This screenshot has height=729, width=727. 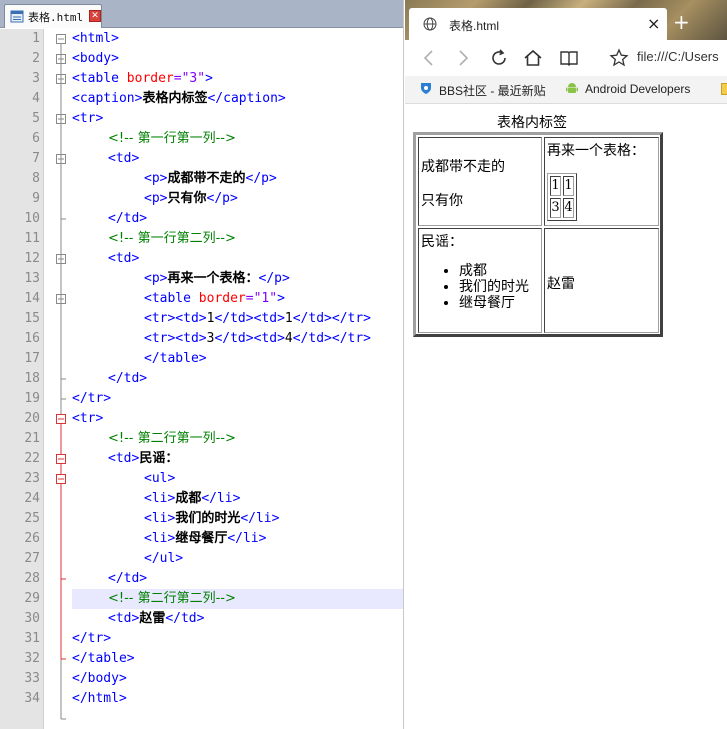 What do you see at coordinates (32, 498) in the screenshot?
I see `line-number: 24` at bounding box center [32, 498].